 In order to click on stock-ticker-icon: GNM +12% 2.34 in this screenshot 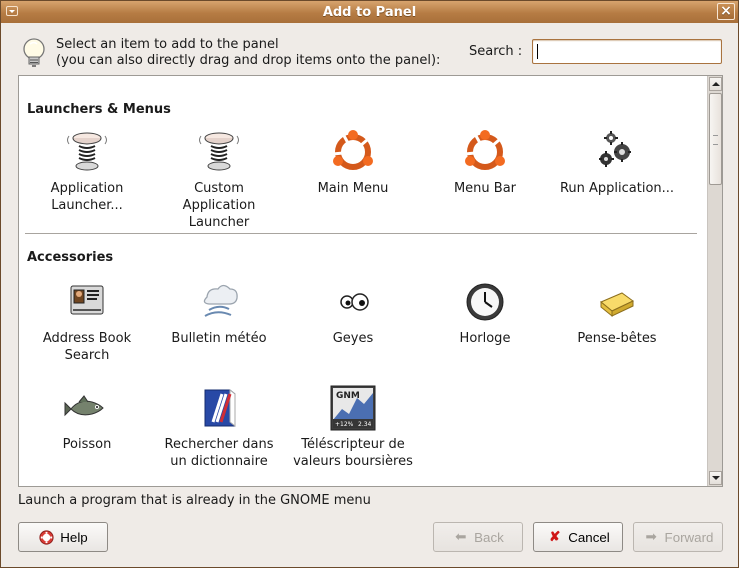, I will do `click(353, 408)`.